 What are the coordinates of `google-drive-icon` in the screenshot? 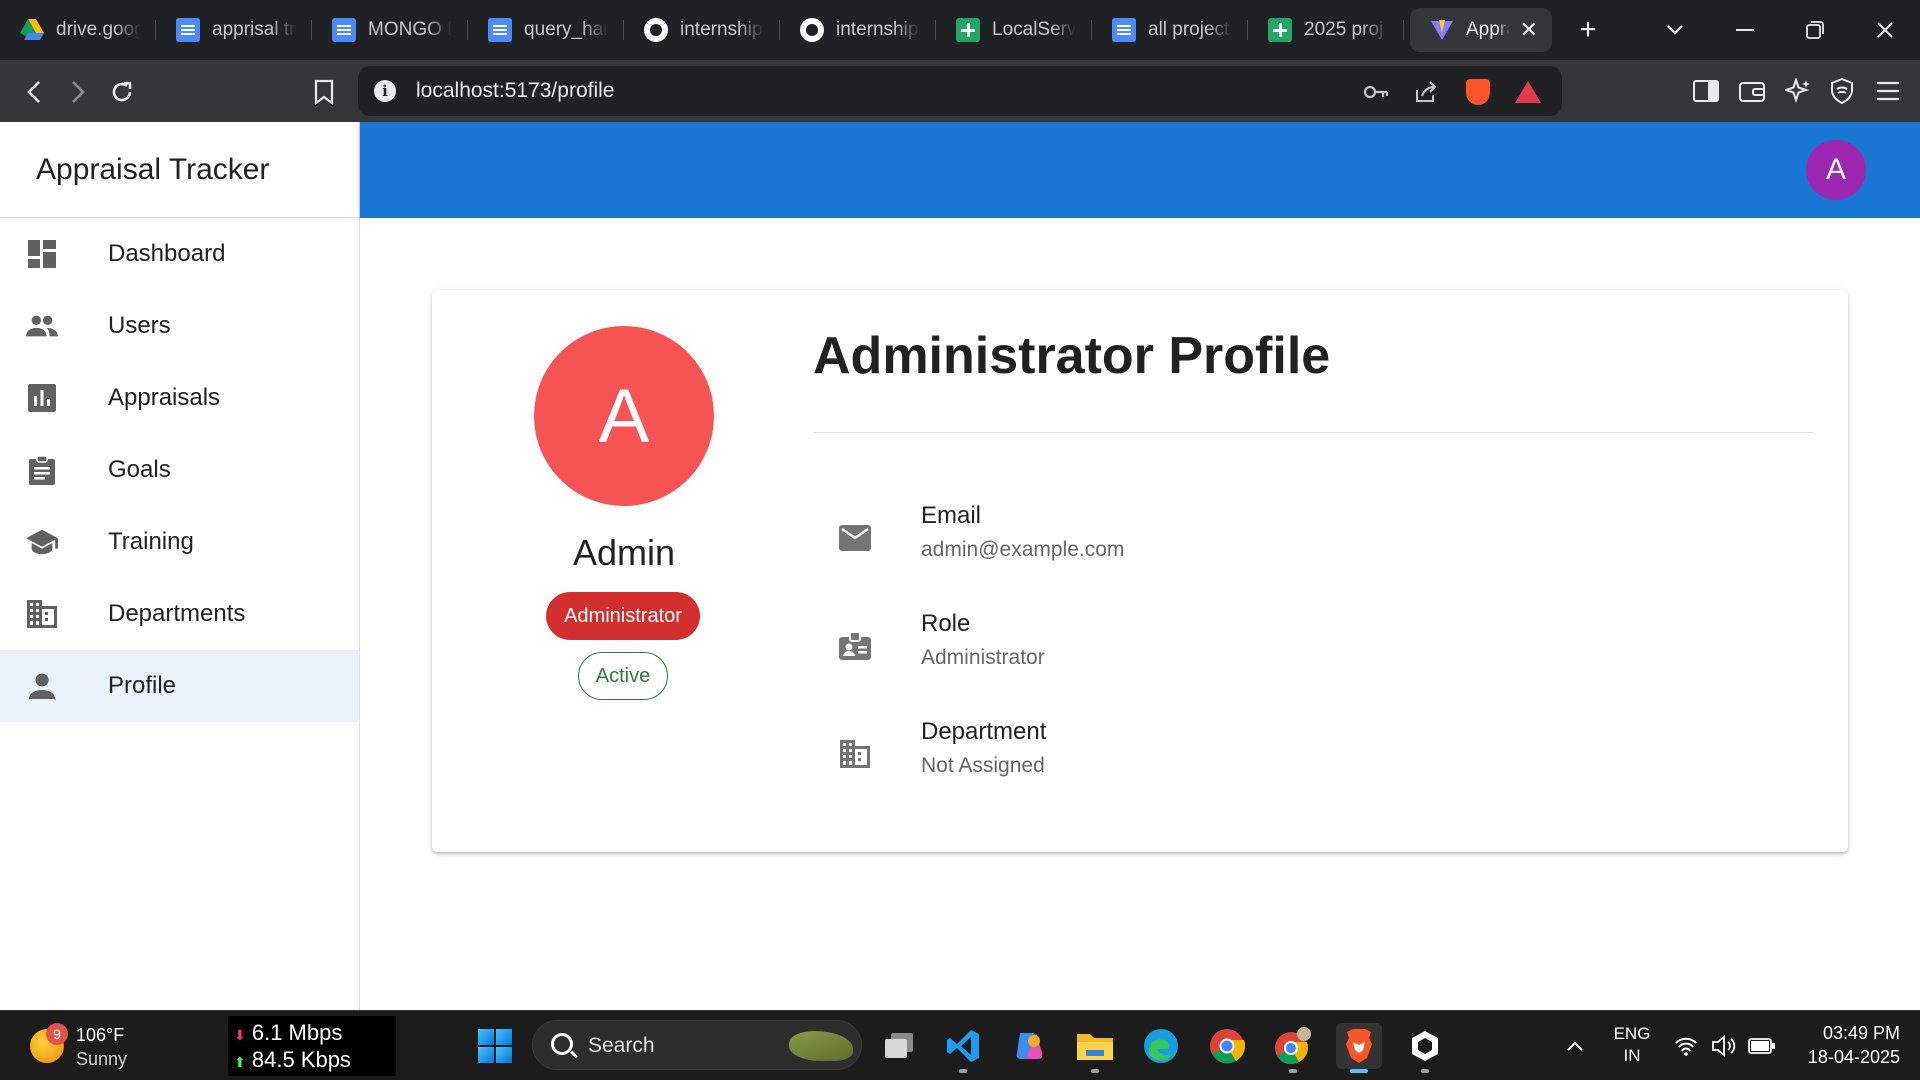 It's located at (32, 30).